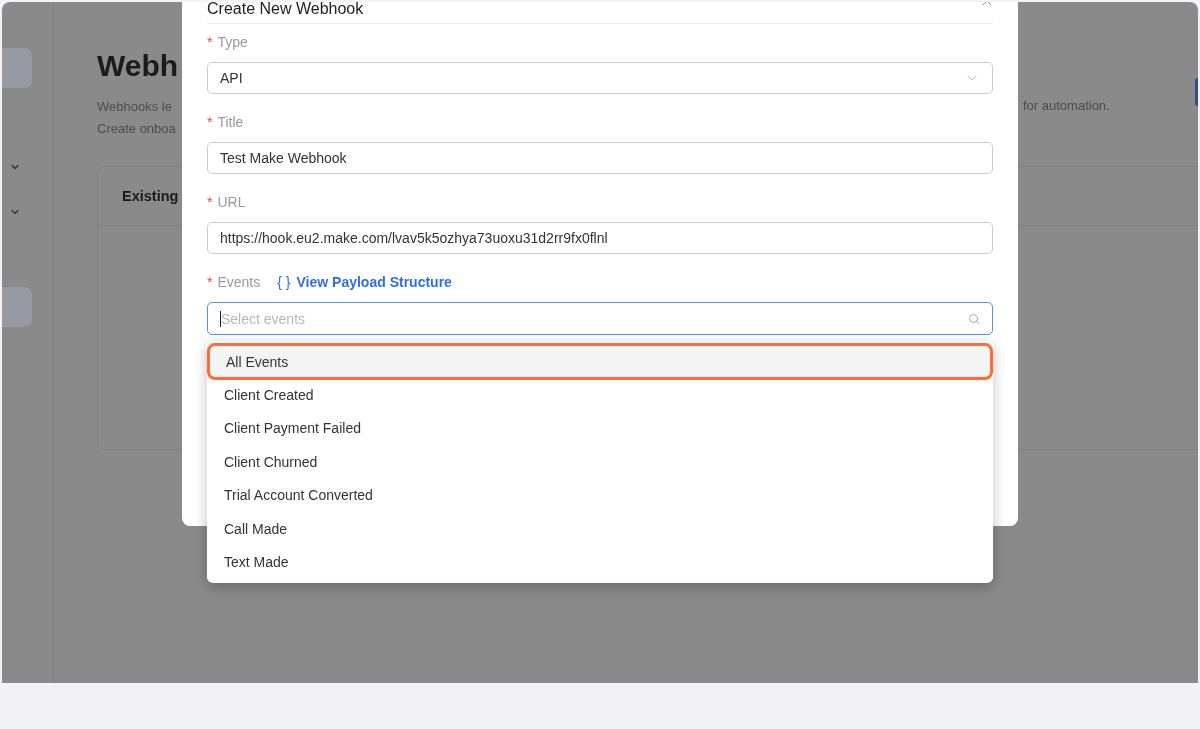 This screenshot has width=1200, height=729. Describe the element at coordinates (600, 362) in the screenshot. I see `event-option: All Events` at that location.